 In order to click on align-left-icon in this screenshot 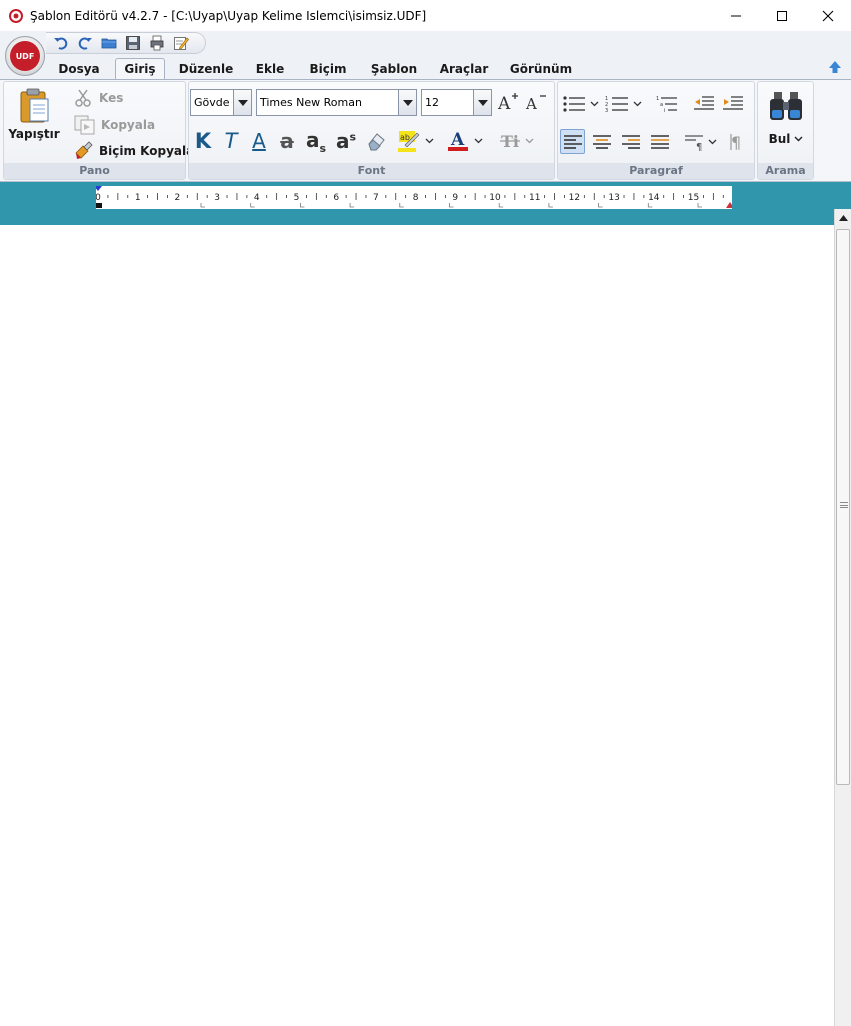, I will do `click(572, 141)`.